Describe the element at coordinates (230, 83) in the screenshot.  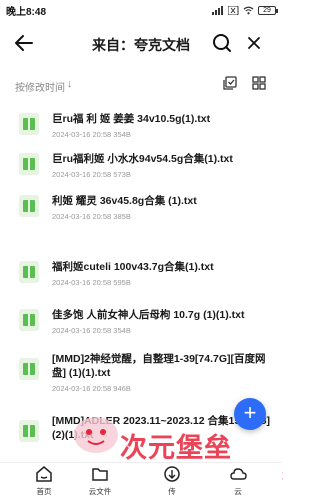
I see `multi-select-icon` at that location.